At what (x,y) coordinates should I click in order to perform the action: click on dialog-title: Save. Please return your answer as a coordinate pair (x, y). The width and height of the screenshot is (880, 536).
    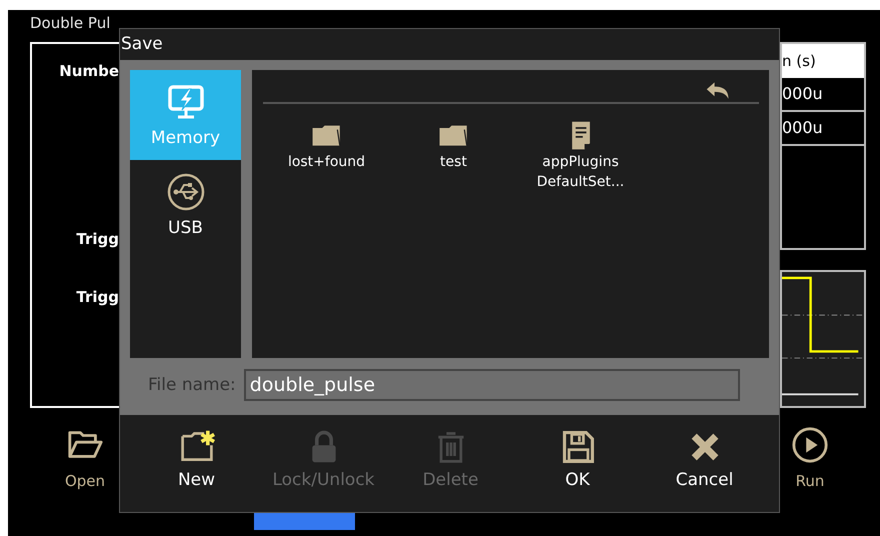
    Looking at the image, I should click on (142, 44).